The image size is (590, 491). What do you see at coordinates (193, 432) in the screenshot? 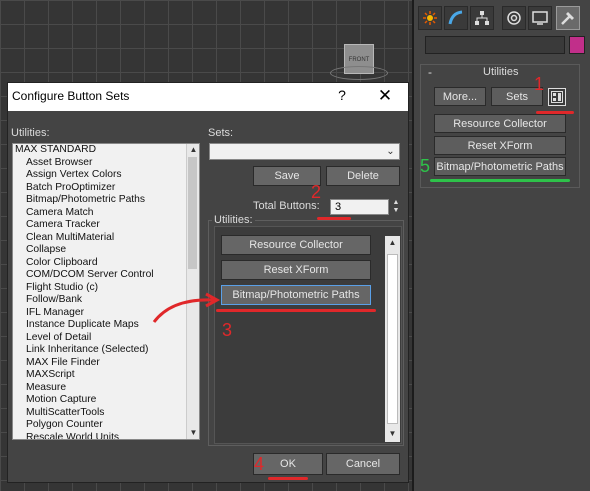
I see `list-scroll-down-icon: ▼` at bounding box center [193, 432].